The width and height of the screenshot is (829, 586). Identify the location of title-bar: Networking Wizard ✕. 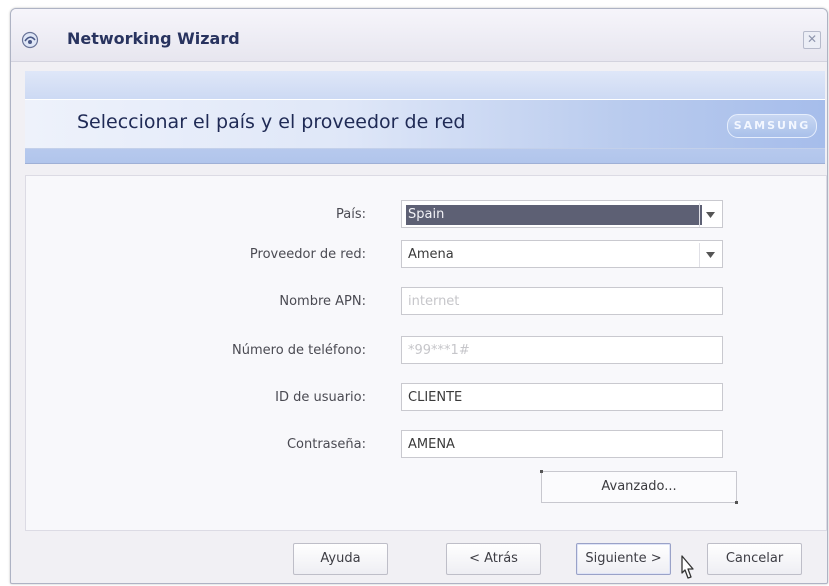
(419, 35).